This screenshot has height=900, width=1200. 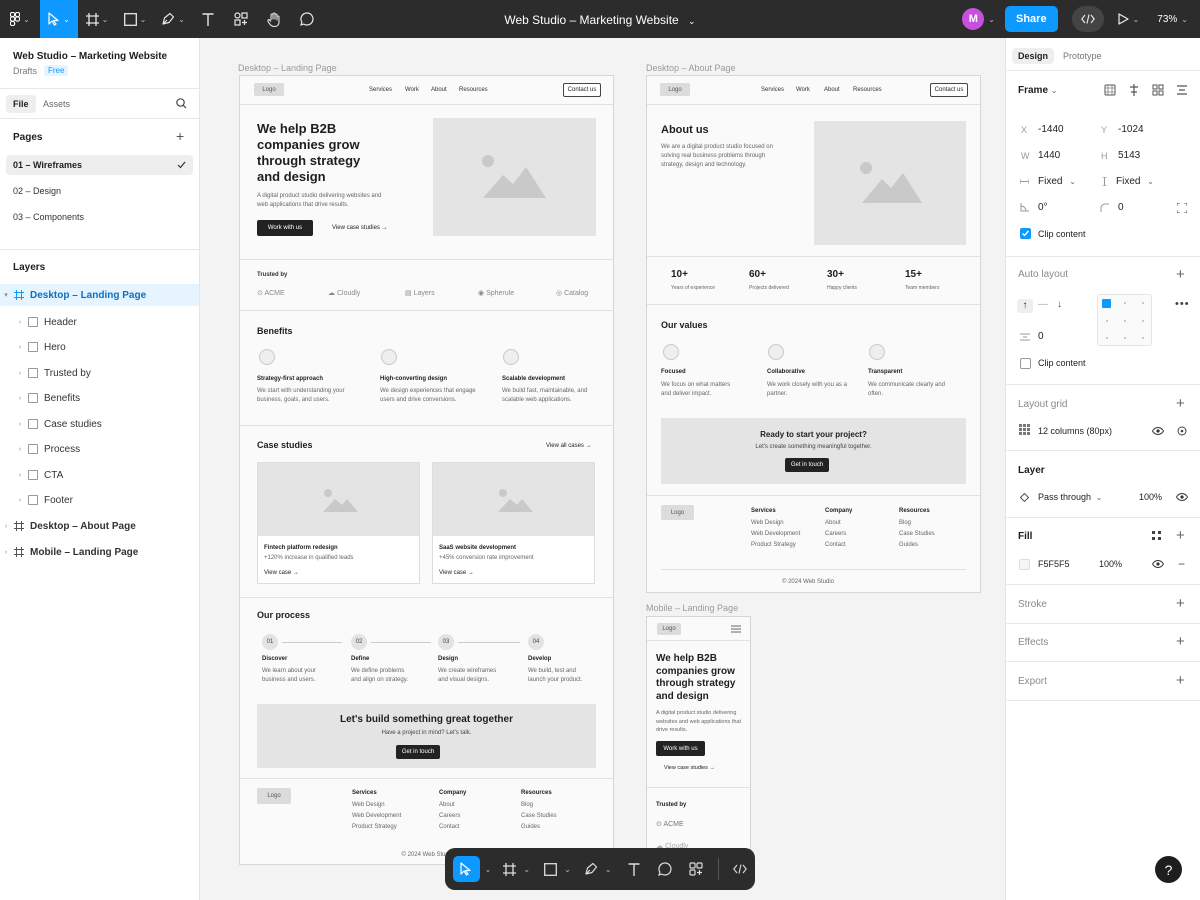 What do you see at coordinates (1024, 429) in the screenshot?
I see `grid-icon` at bounding box center [1024, 429].